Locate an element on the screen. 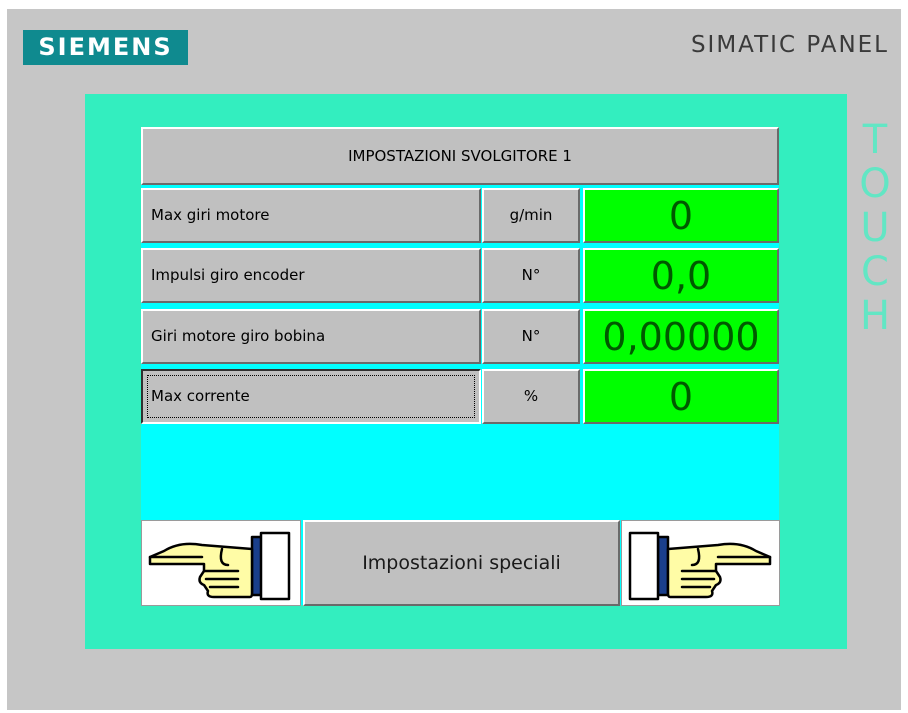 This screenshot has width=908, height=713. focus-ring is located at coordinates (311, 396).